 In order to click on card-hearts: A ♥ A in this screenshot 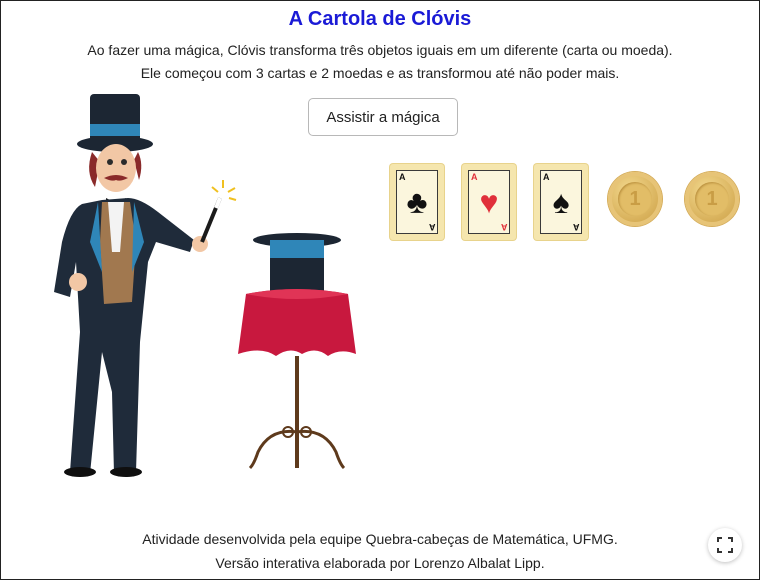, I will do `click(489, 202)`.